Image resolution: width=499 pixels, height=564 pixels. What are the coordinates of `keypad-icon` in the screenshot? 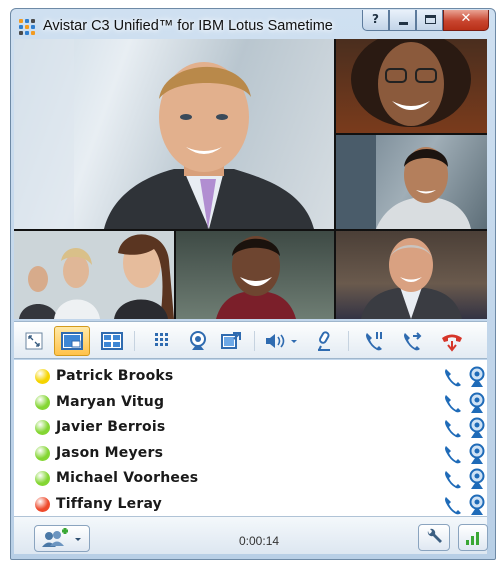 It's located at (161, 339).